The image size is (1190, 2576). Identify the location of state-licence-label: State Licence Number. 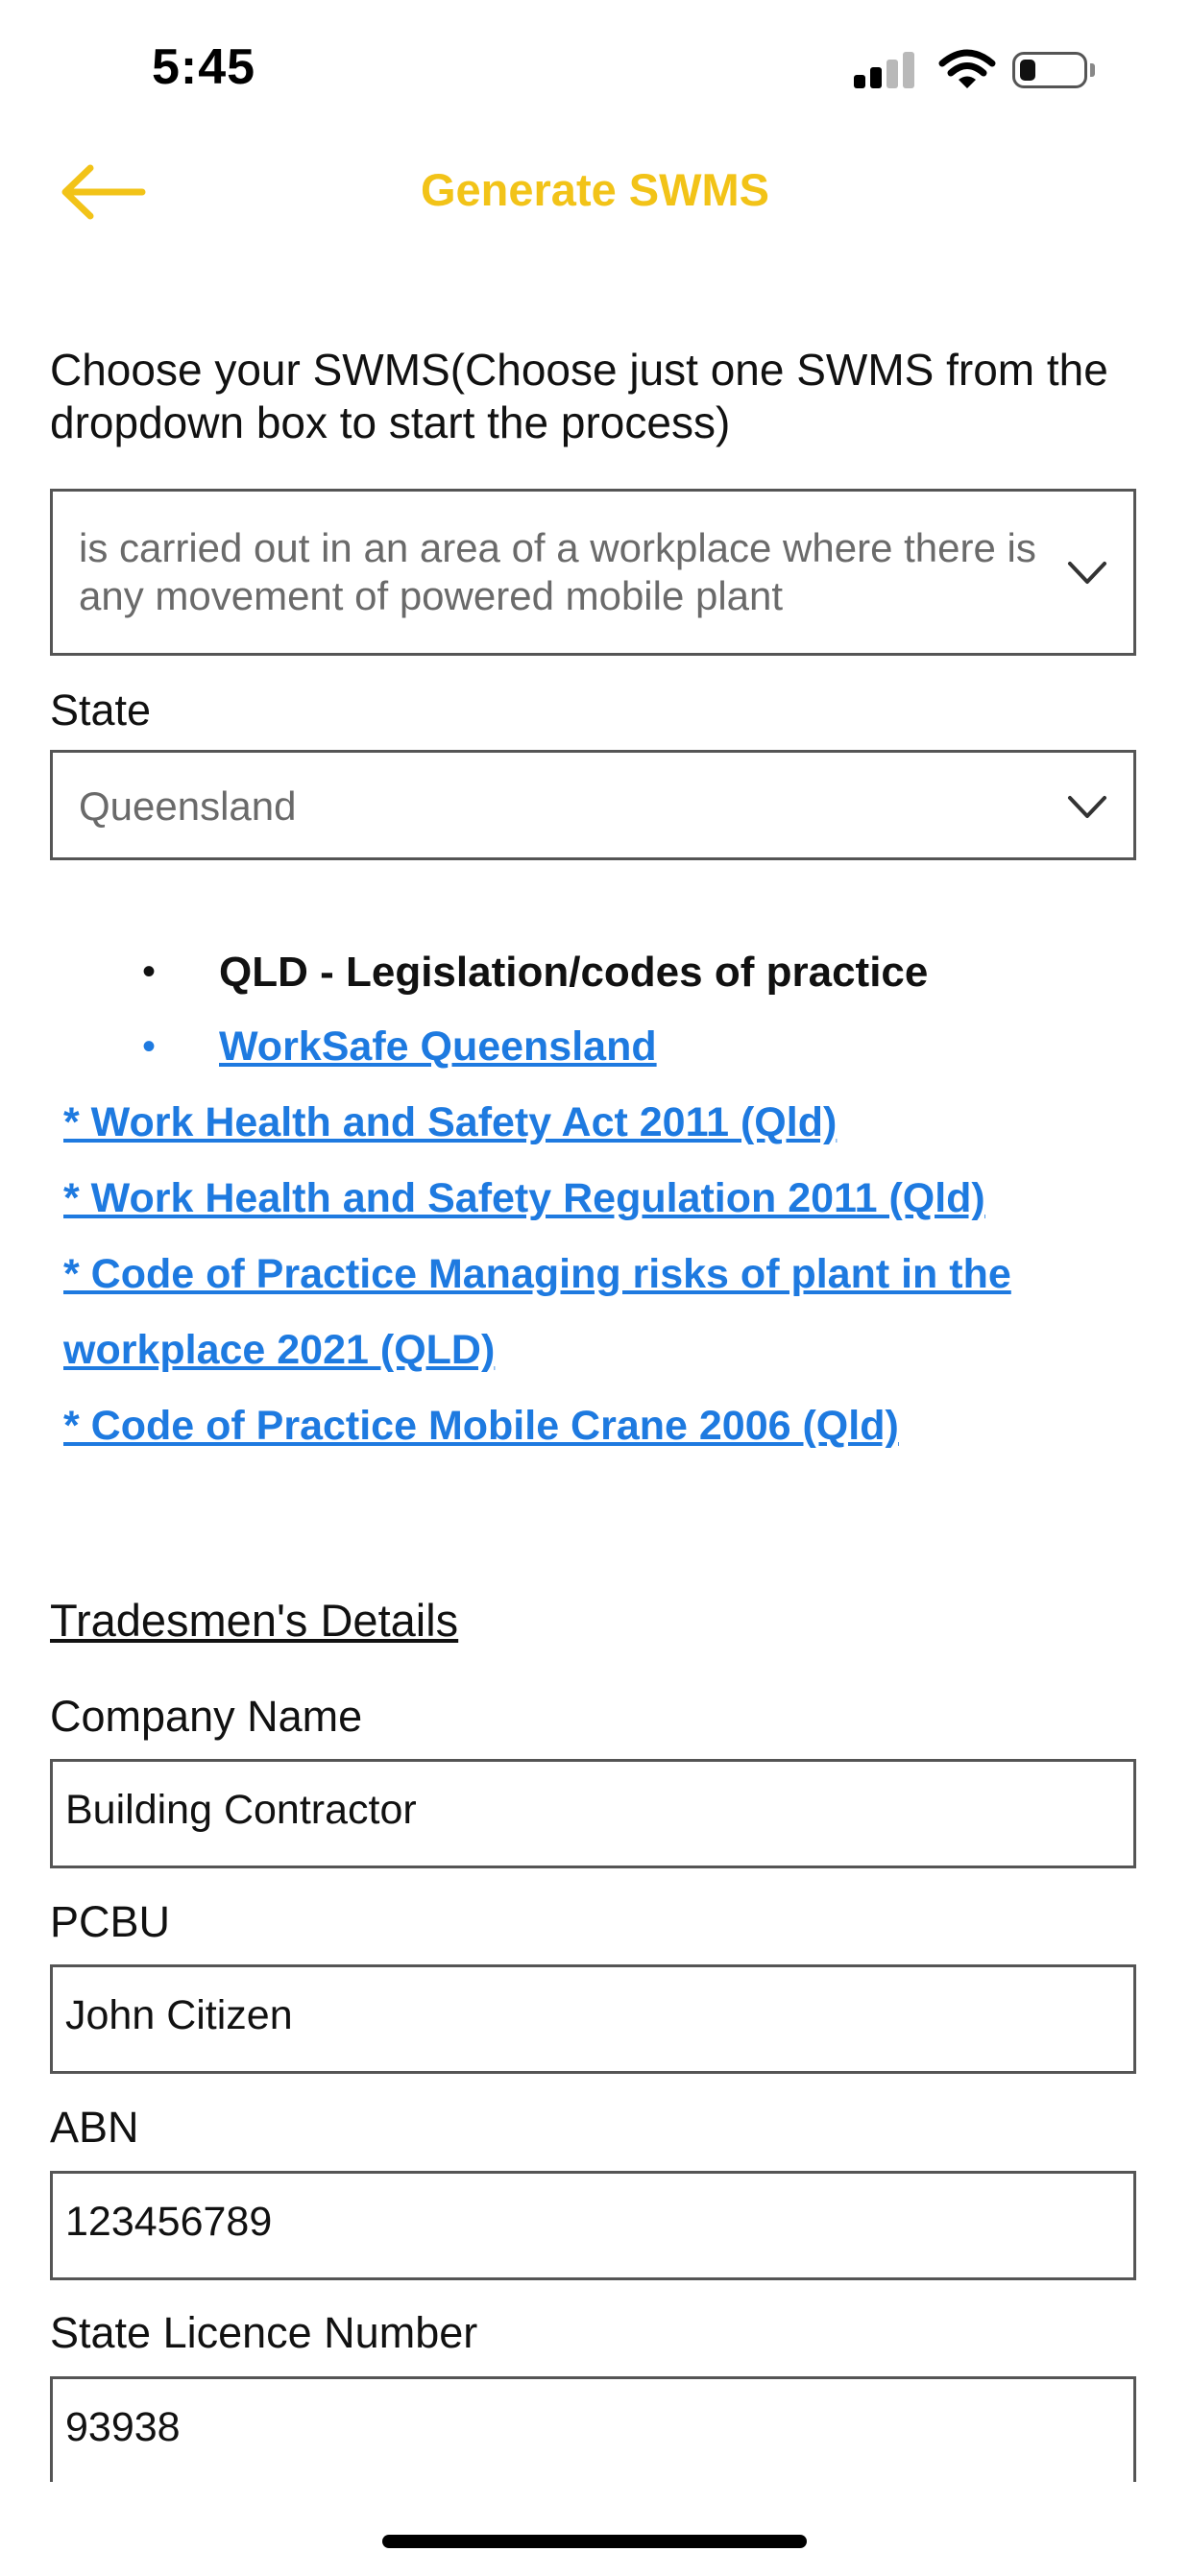
(264, 2332).